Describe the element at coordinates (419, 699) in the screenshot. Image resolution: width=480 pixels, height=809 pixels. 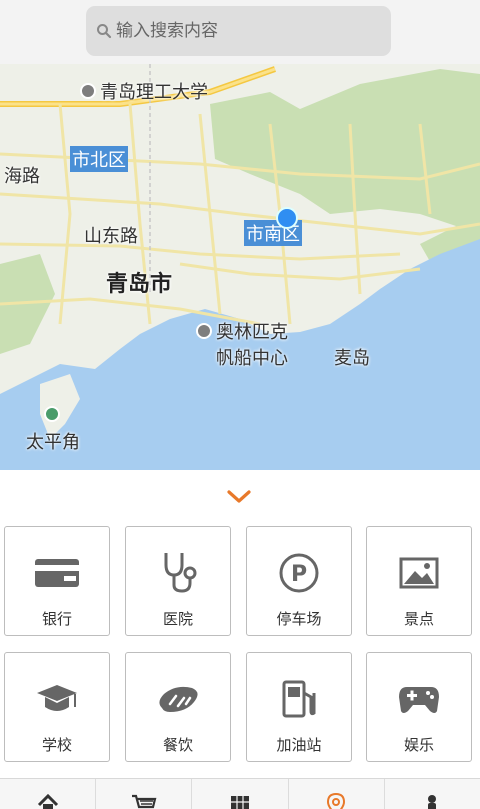
I see `gamepad-icon` at that location.